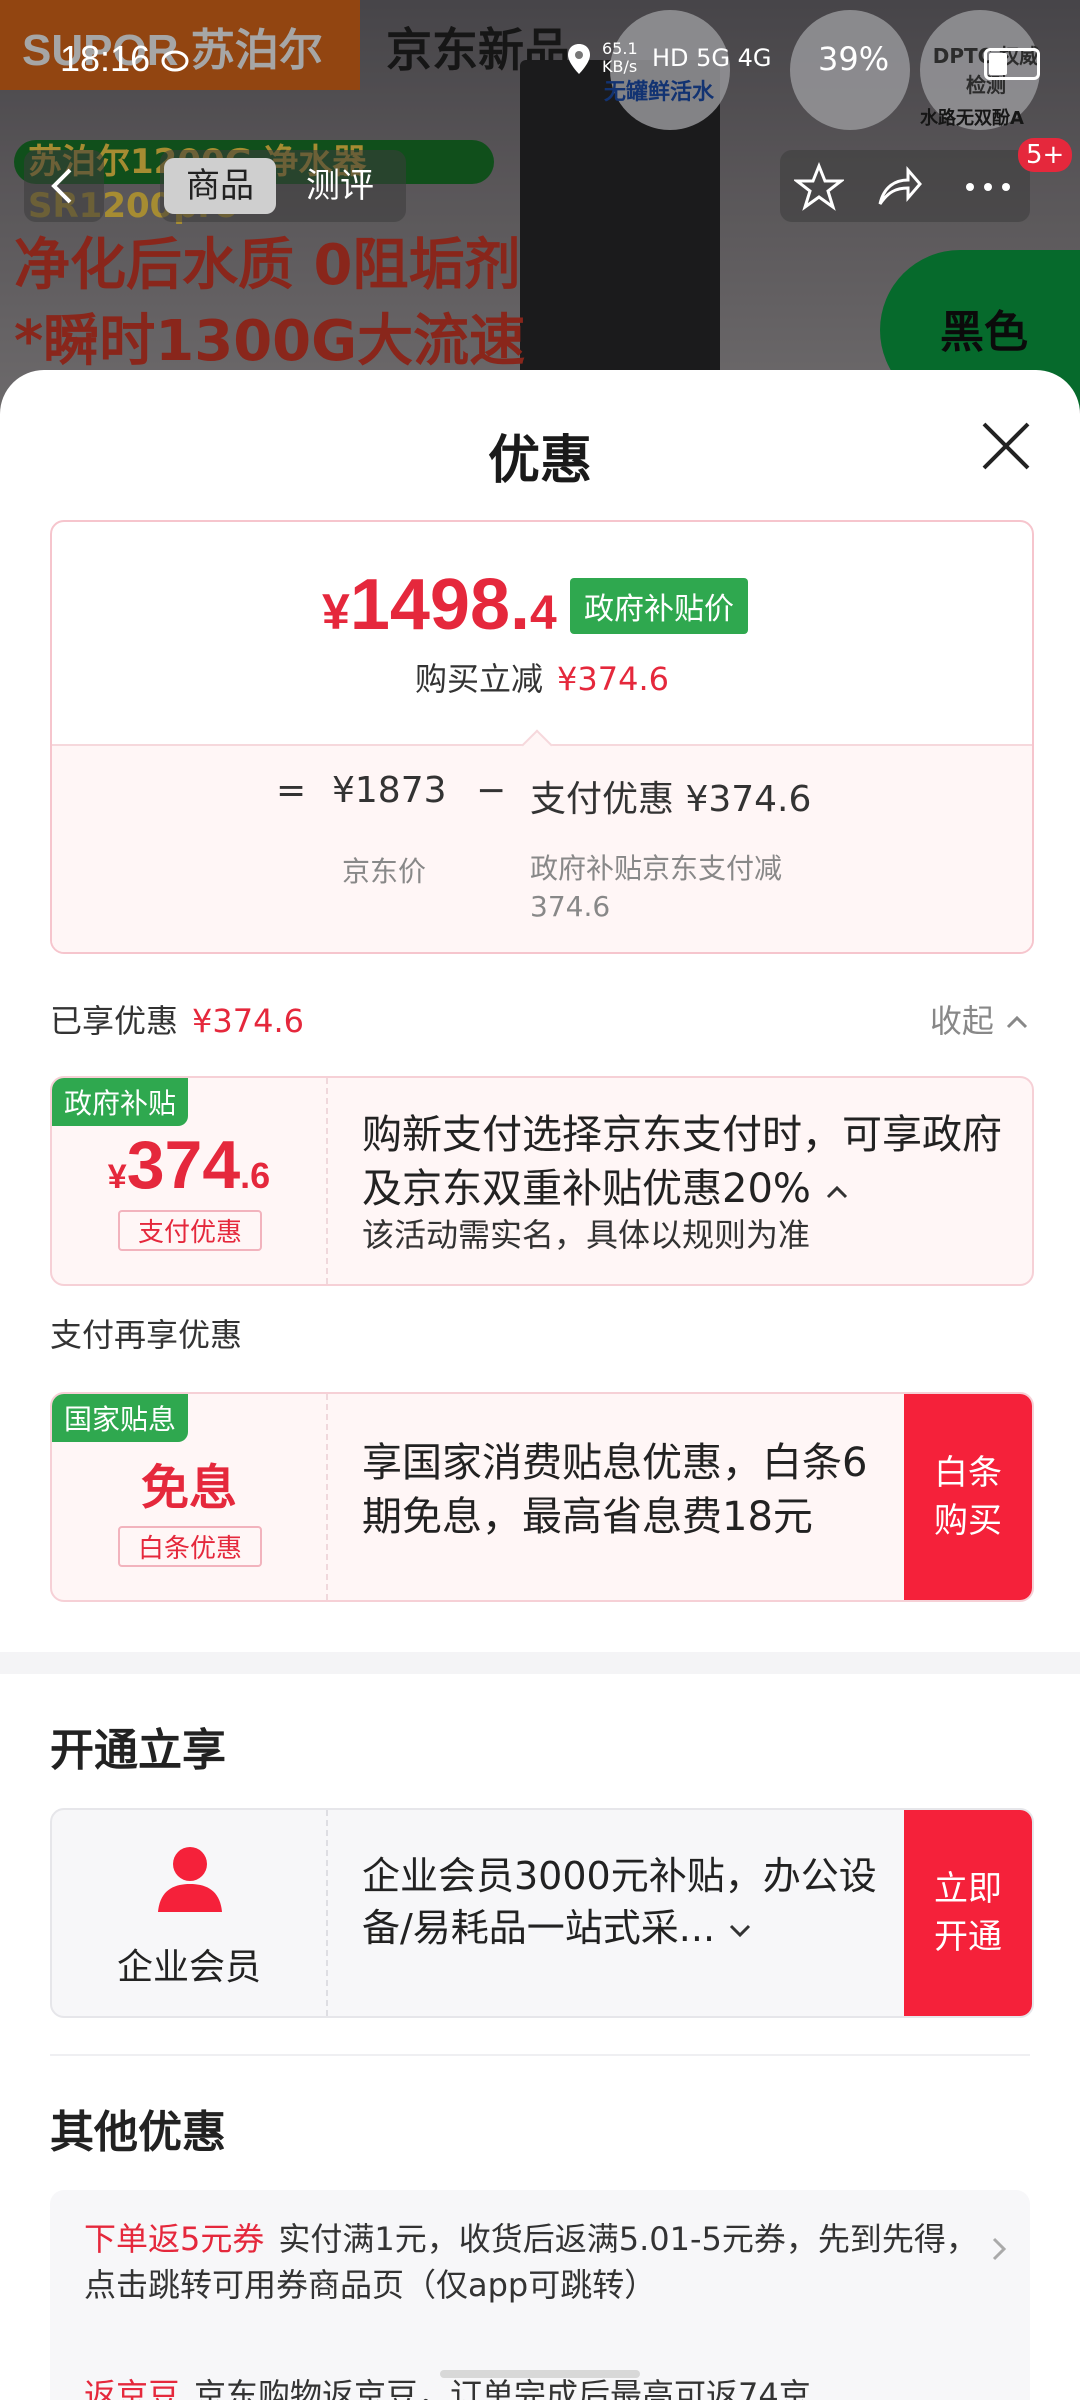 Image resolution: width=1080 pixels, height=2400 pixels. I want to click on app-notification-icon, so click(175, 61).